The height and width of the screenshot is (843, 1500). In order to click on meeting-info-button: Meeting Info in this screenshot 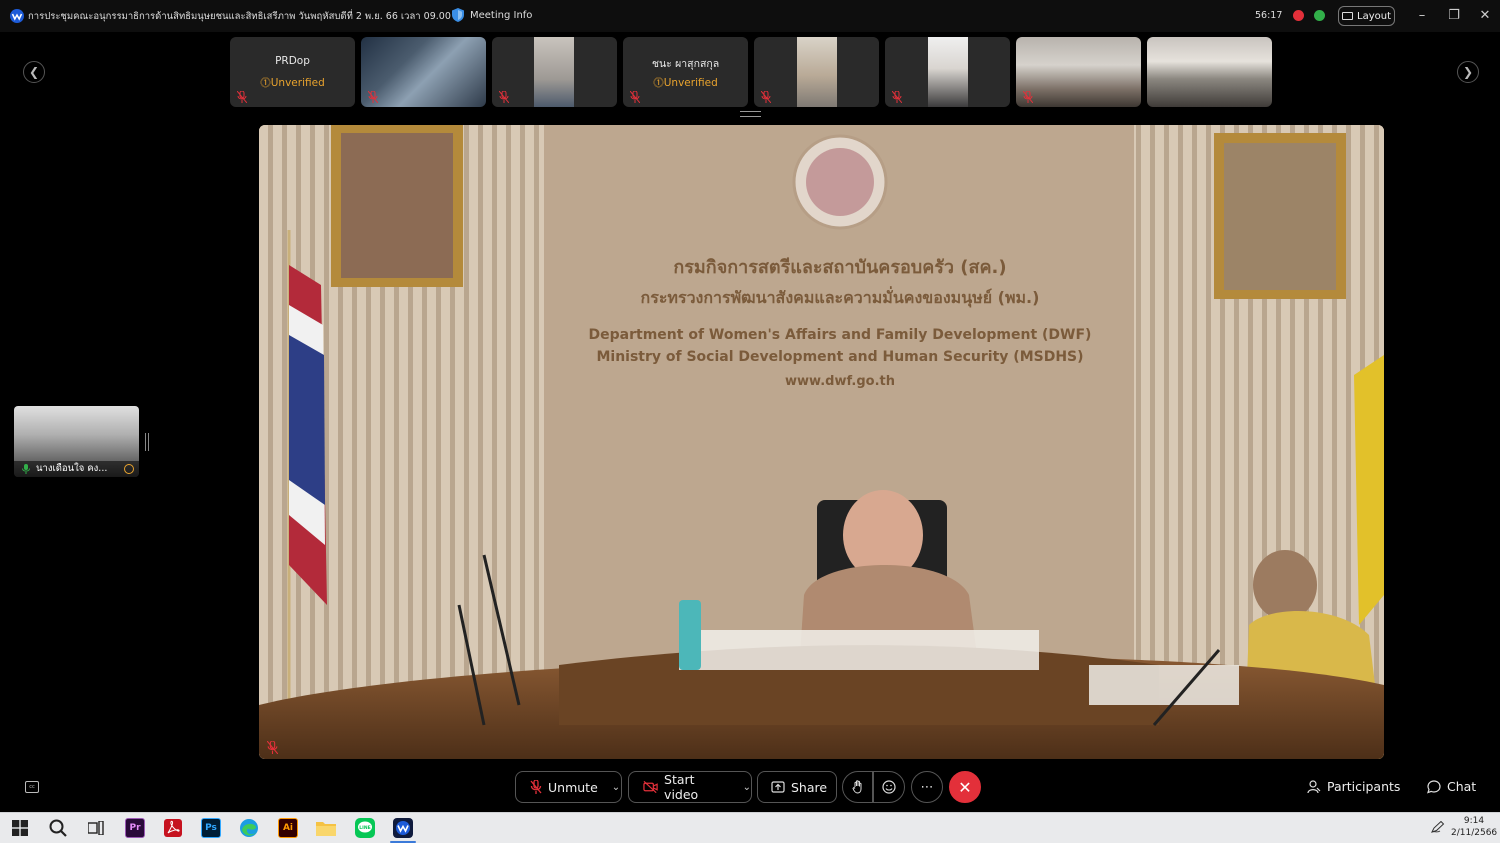, I will do `click(492, 15)`.